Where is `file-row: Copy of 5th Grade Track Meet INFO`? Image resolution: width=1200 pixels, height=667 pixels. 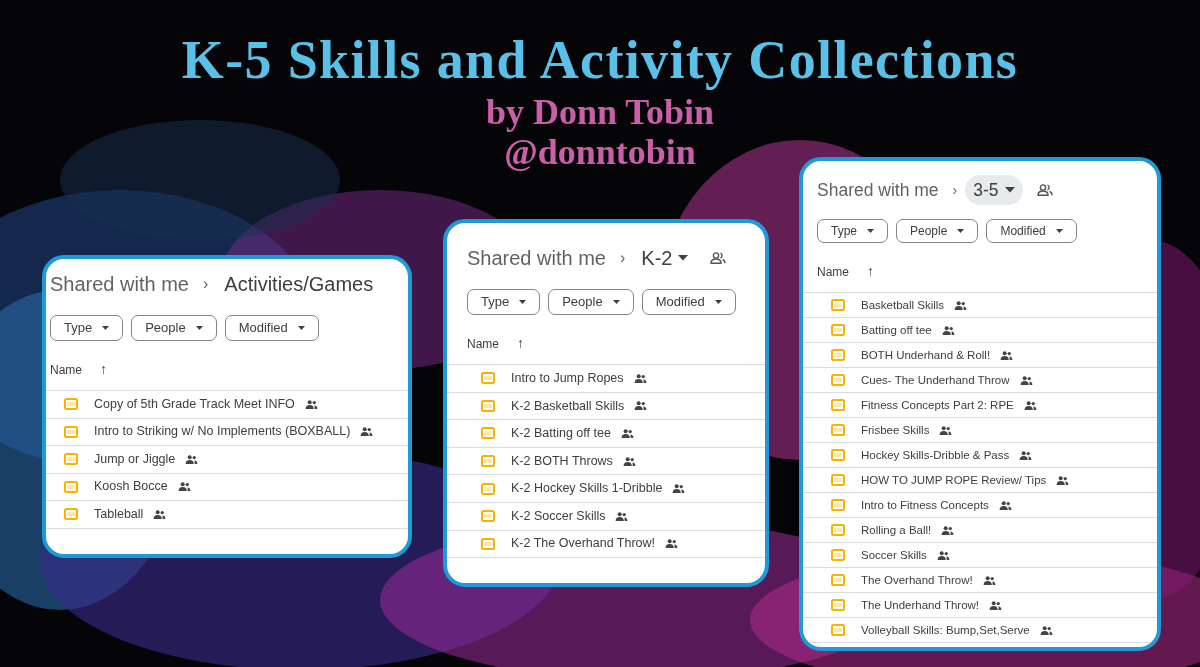 file-row: Copy of 5th Grade Track Meet INFO is located at coordinates (227, 405).